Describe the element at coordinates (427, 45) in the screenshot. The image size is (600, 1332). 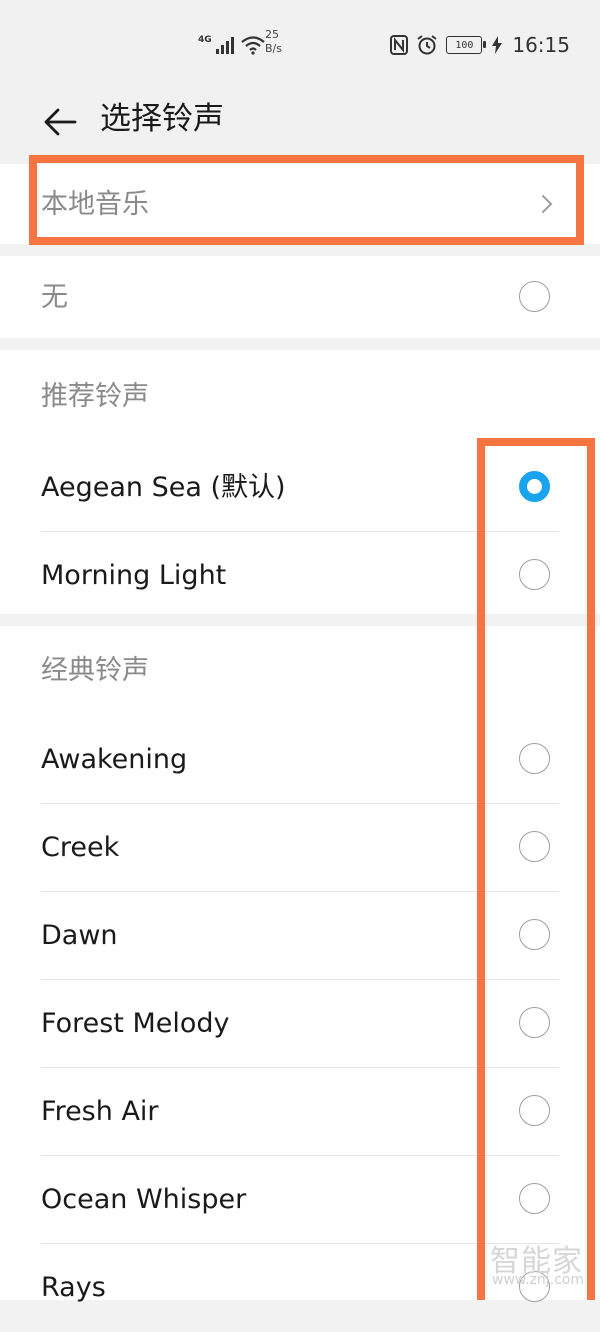
I see `alarm-icon` at that location.